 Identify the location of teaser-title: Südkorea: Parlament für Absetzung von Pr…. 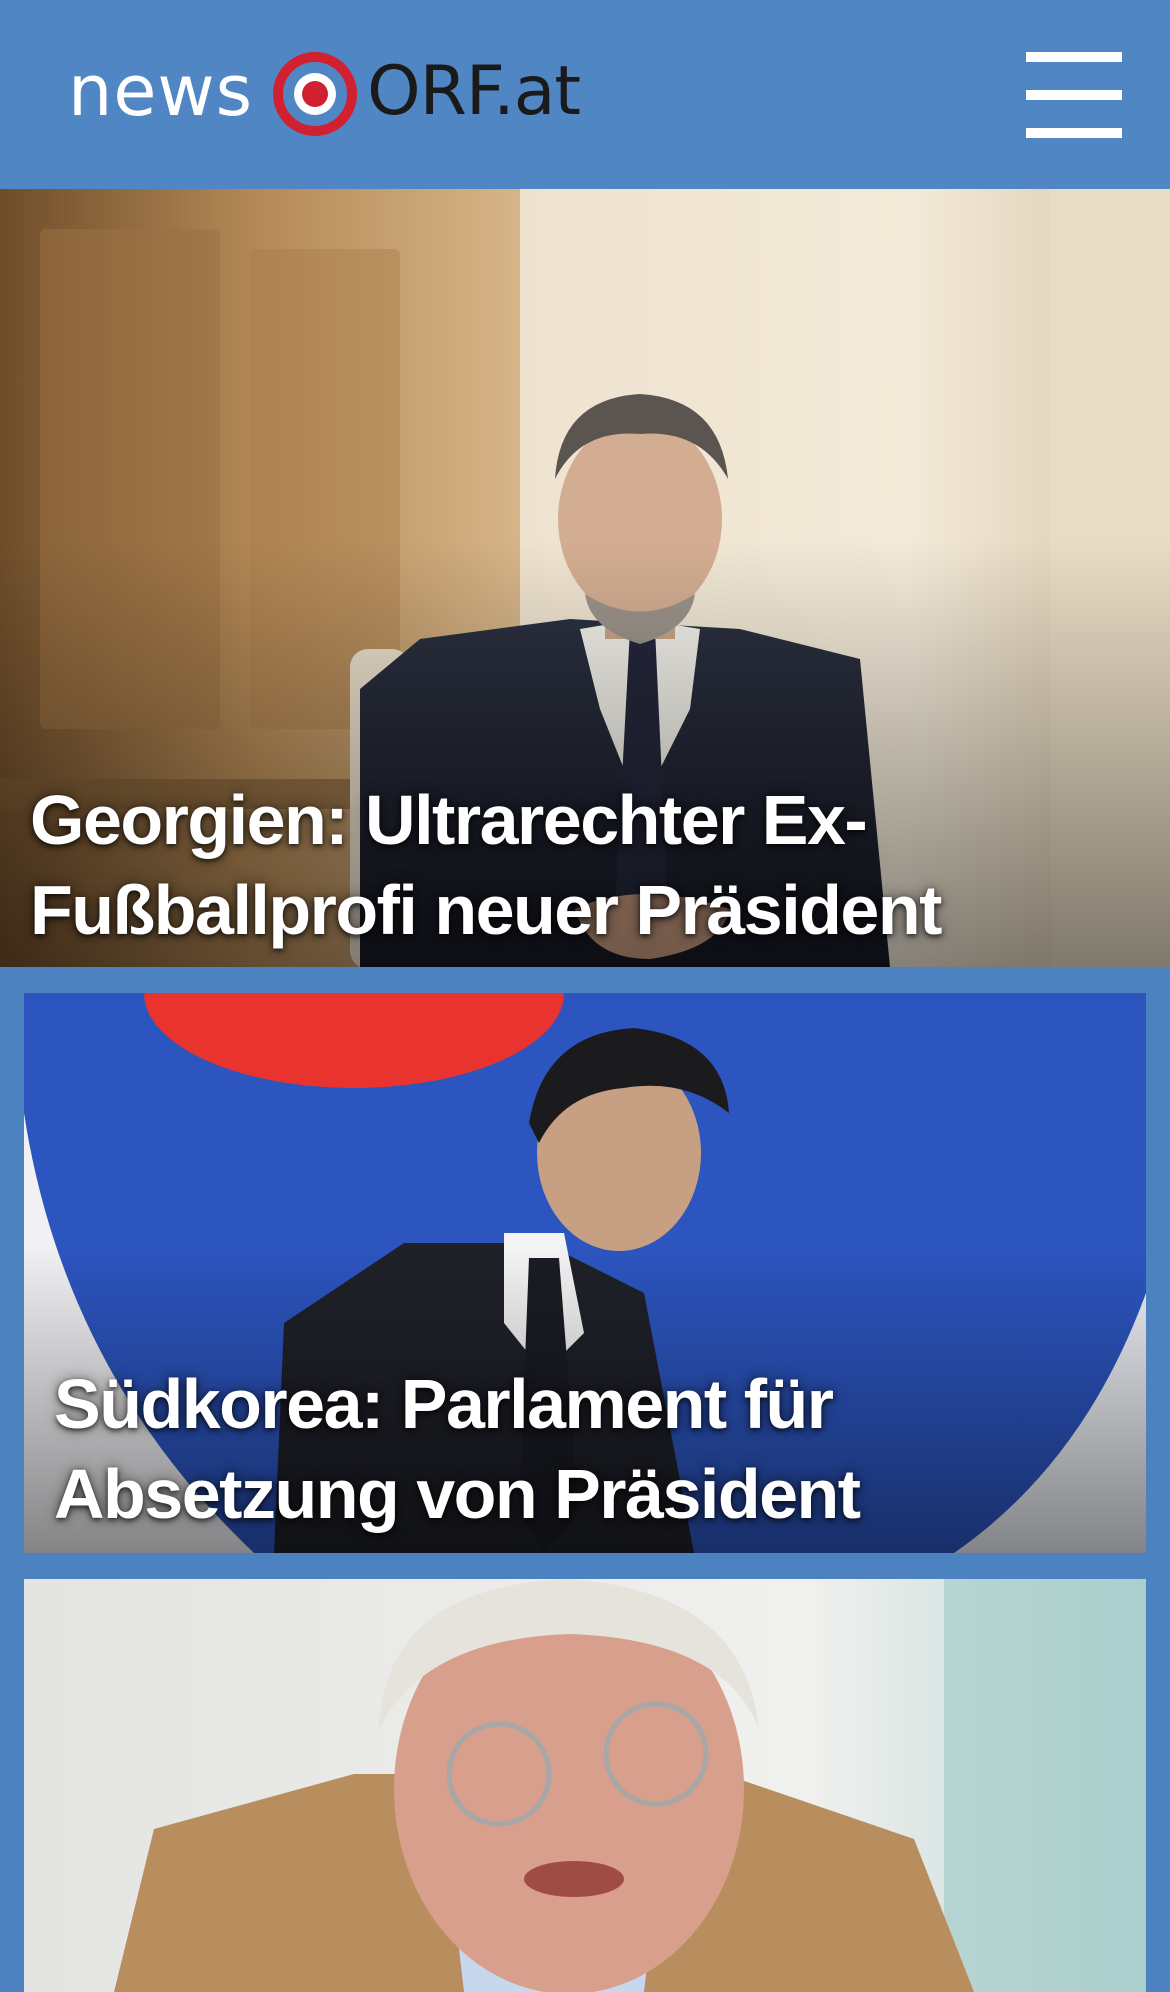
(590, 1449).